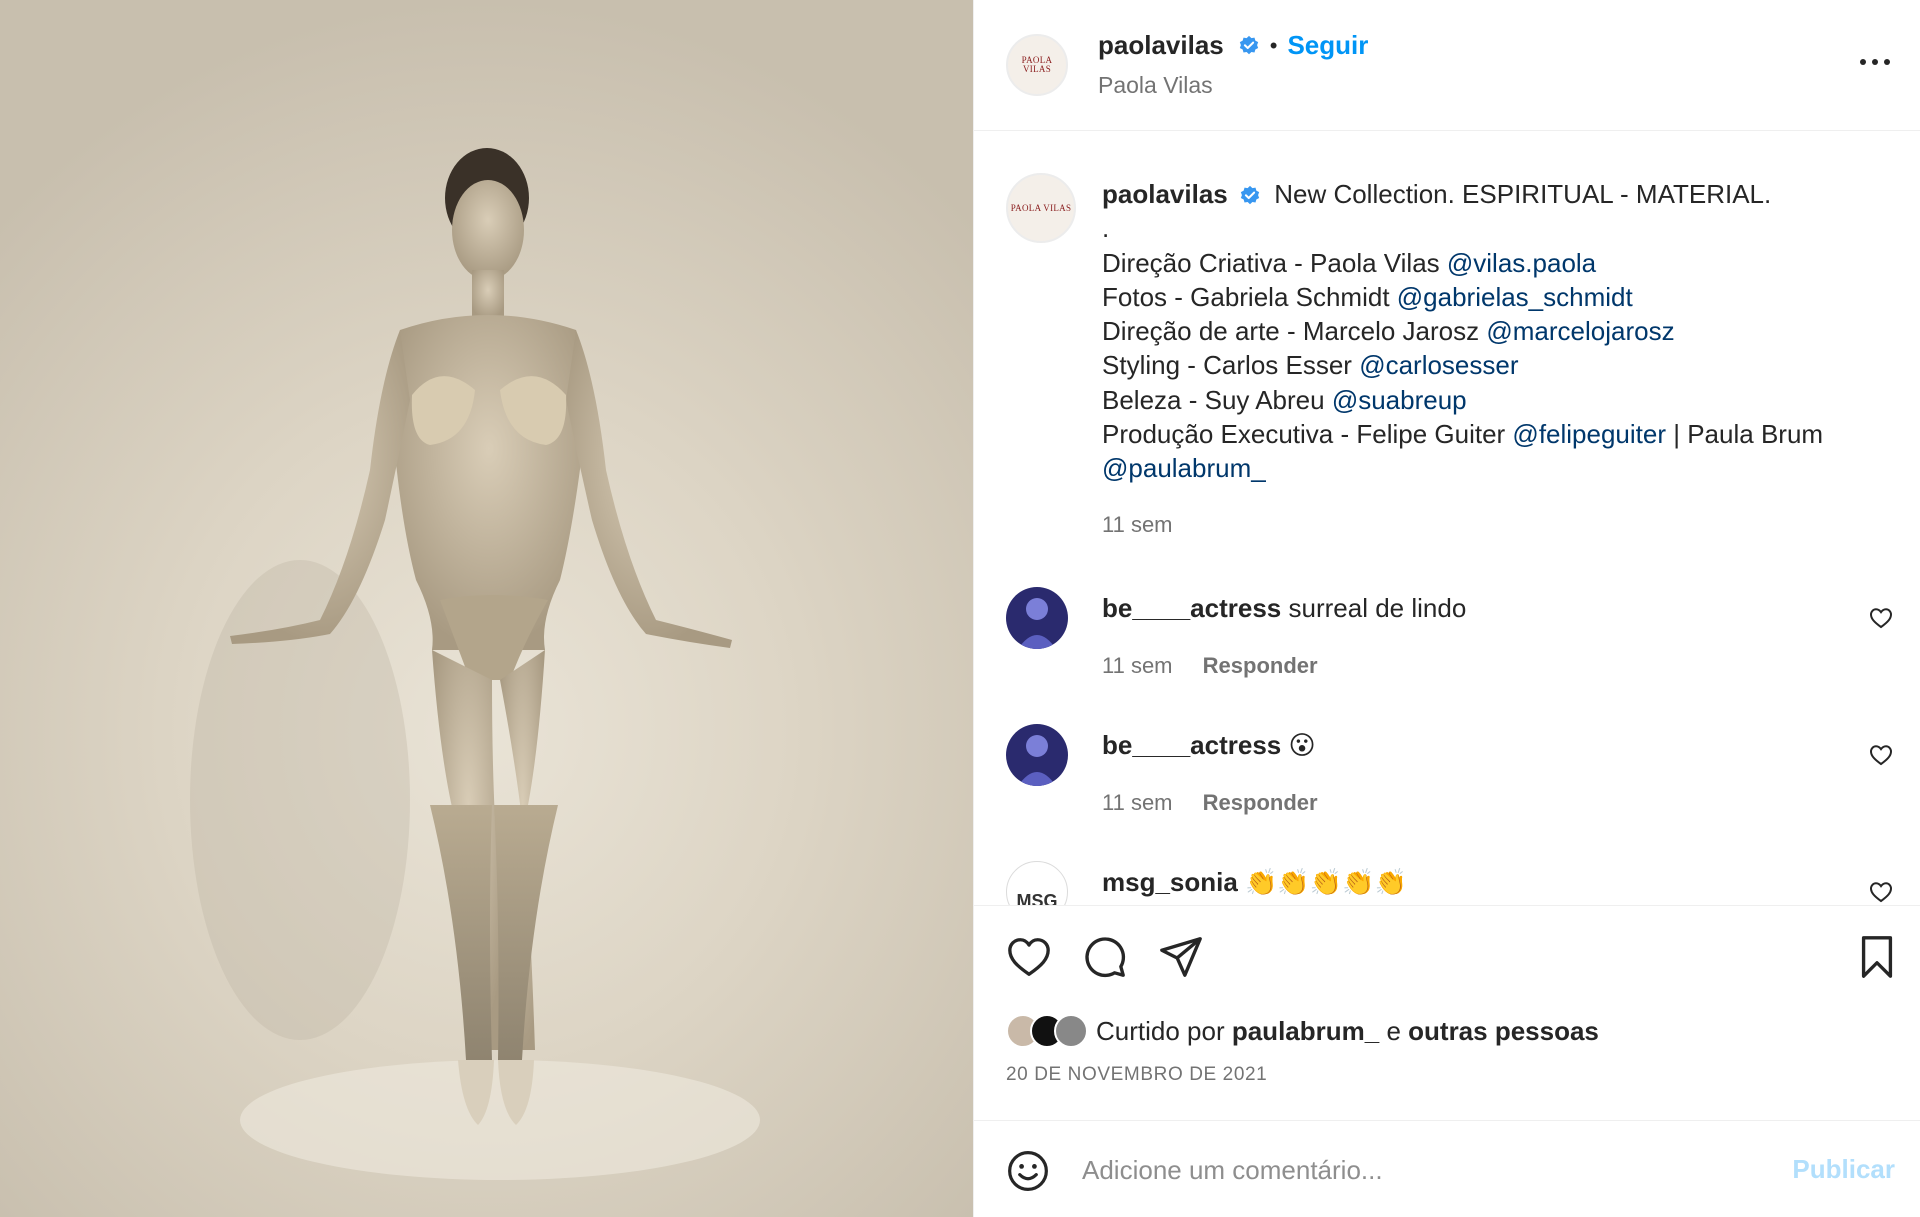 The image size is (1920, 1217). I want to click on credit-suffix: | Paula Brum, so click(1745, 434).